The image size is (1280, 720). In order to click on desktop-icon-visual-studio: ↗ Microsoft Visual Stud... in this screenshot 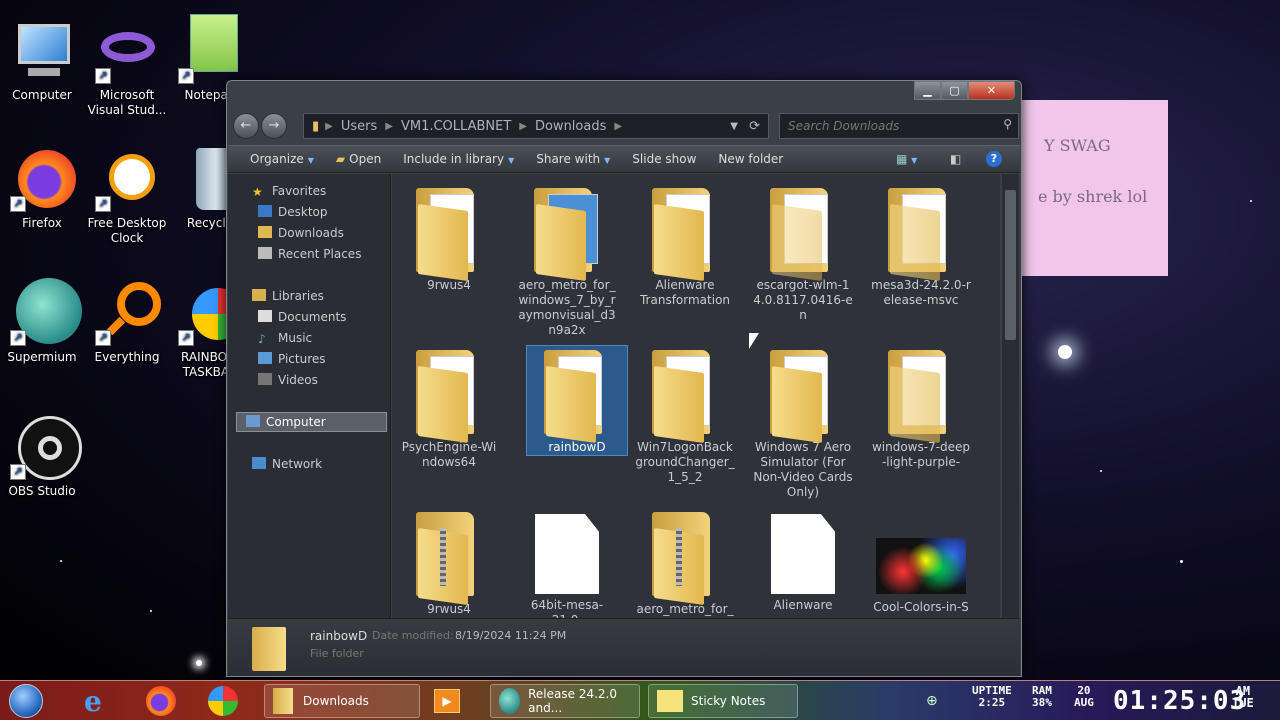, I will do `click(127, 69)`.